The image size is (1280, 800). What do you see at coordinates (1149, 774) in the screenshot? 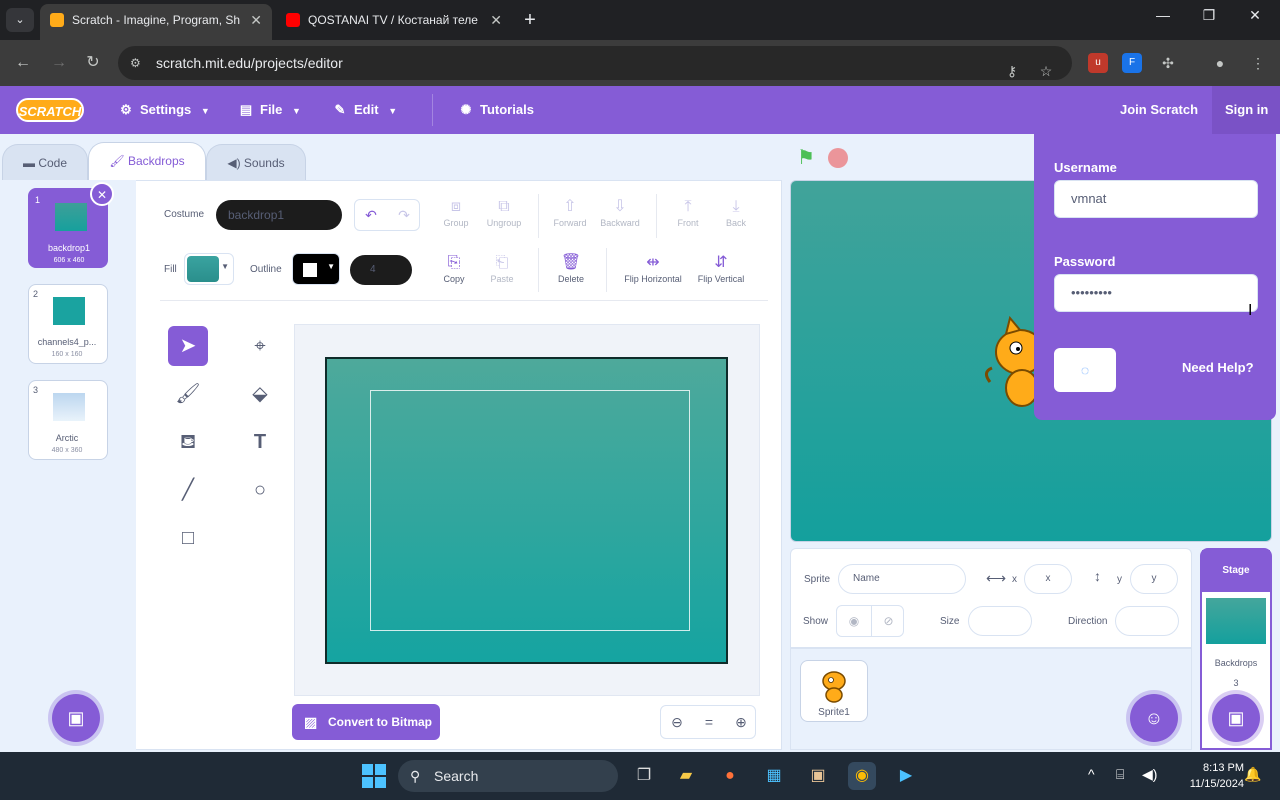
I see `volume-icon: ◀)` at bounding box center [1149, 774].